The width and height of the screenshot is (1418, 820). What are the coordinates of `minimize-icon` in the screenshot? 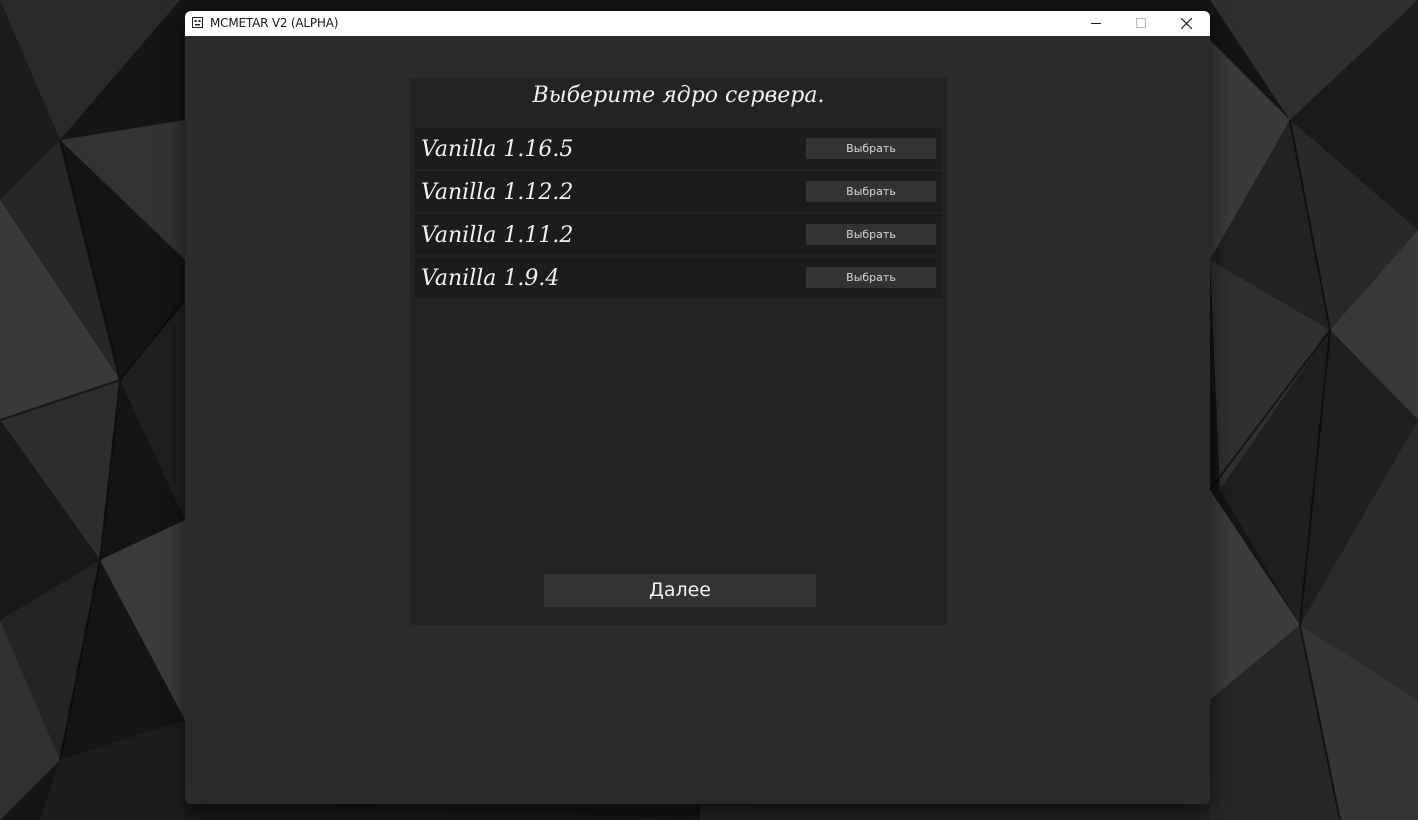 It's located at (1096, 23).